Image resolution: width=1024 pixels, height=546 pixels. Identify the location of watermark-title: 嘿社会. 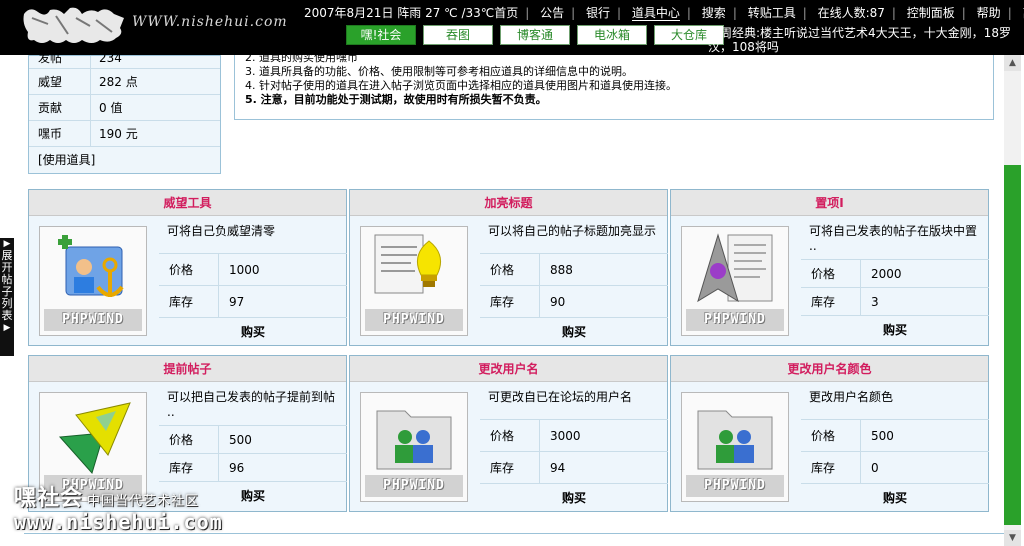
(49, 498).